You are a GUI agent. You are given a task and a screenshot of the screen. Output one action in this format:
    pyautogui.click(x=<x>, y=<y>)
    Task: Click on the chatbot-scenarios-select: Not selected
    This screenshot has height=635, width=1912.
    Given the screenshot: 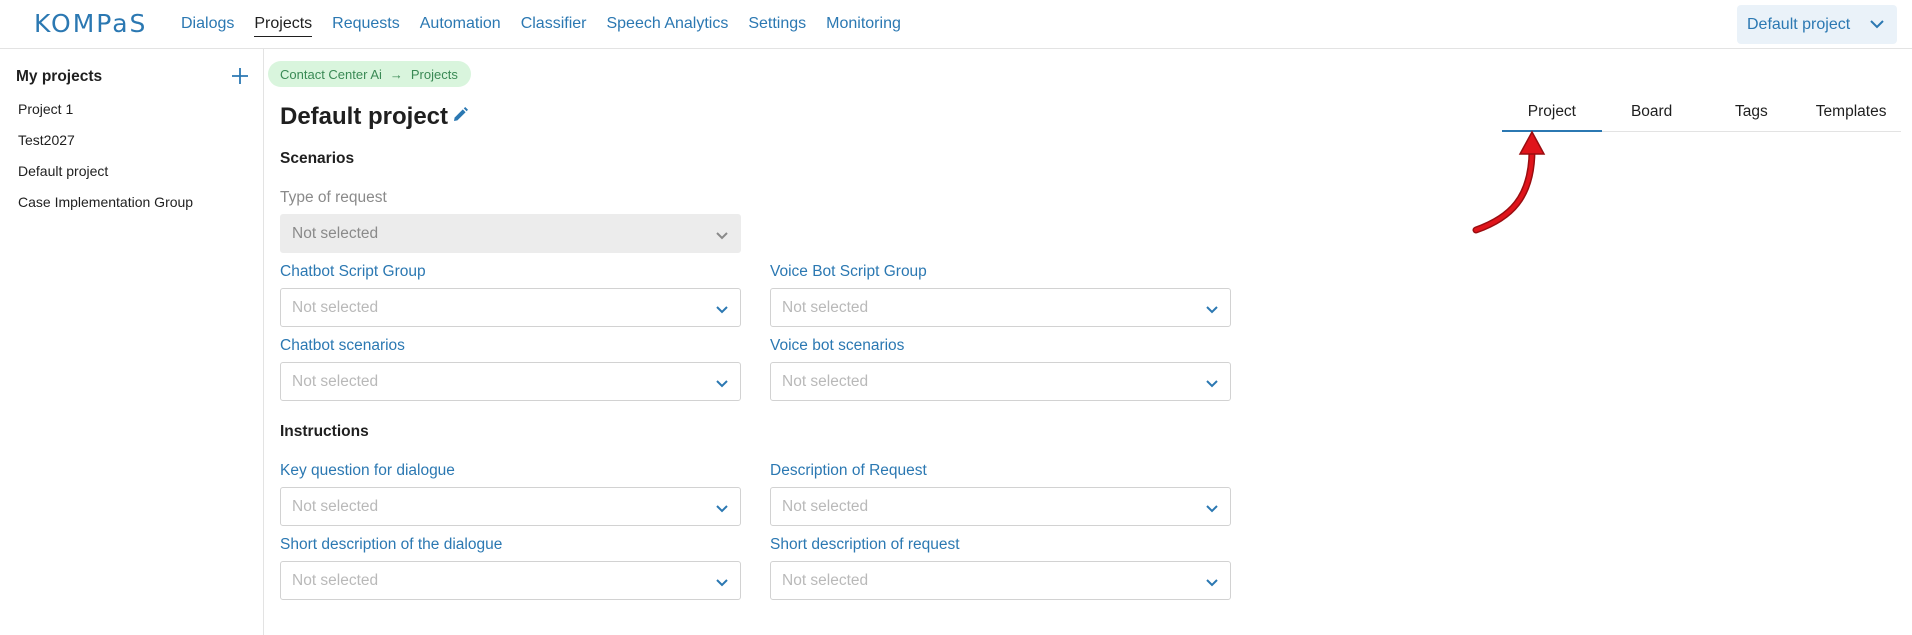 What is the action you would take?
    pyautogui.click(x=510, y=381)
    